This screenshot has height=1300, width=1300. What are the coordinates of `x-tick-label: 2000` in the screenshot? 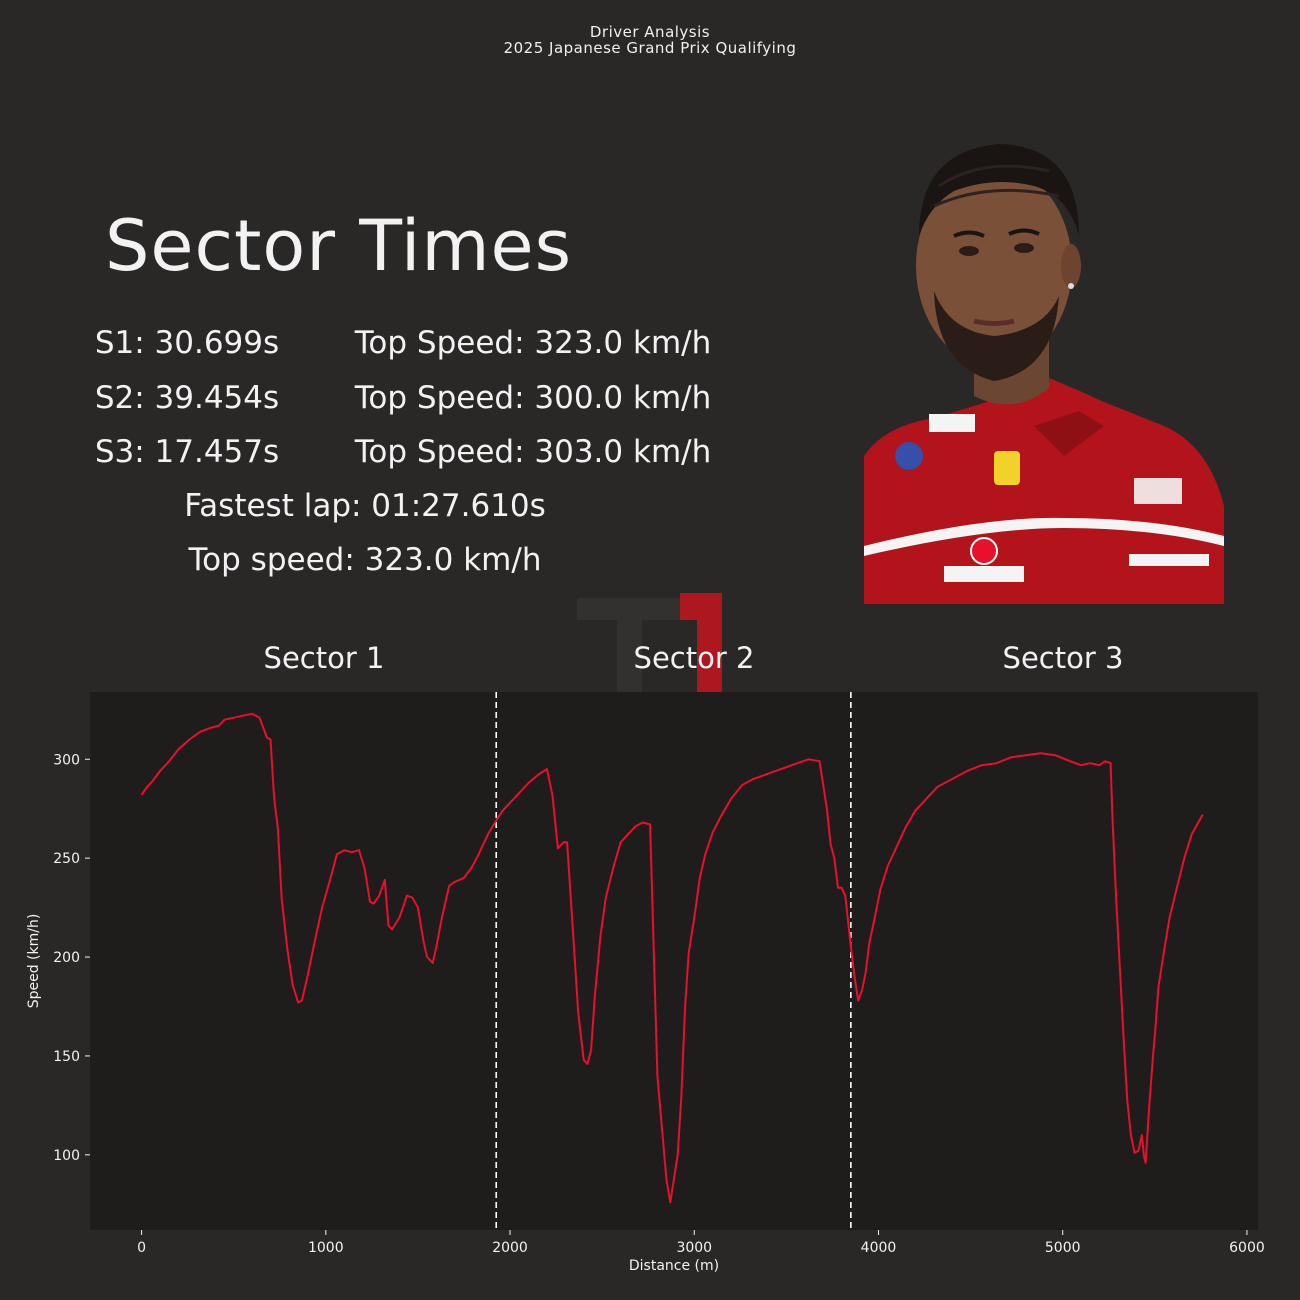 It's located at (510, 1248).